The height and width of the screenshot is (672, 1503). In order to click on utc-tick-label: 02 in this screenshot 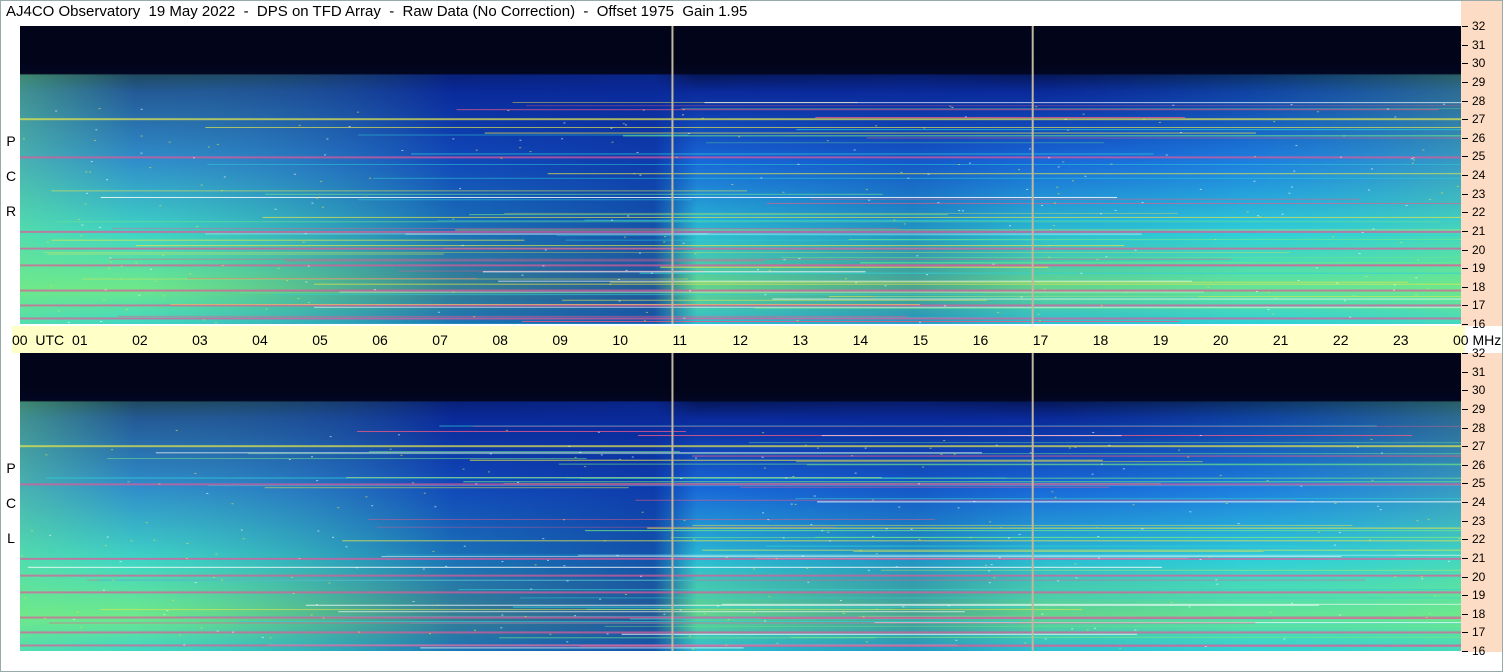, I will do `click(140, 340)`.